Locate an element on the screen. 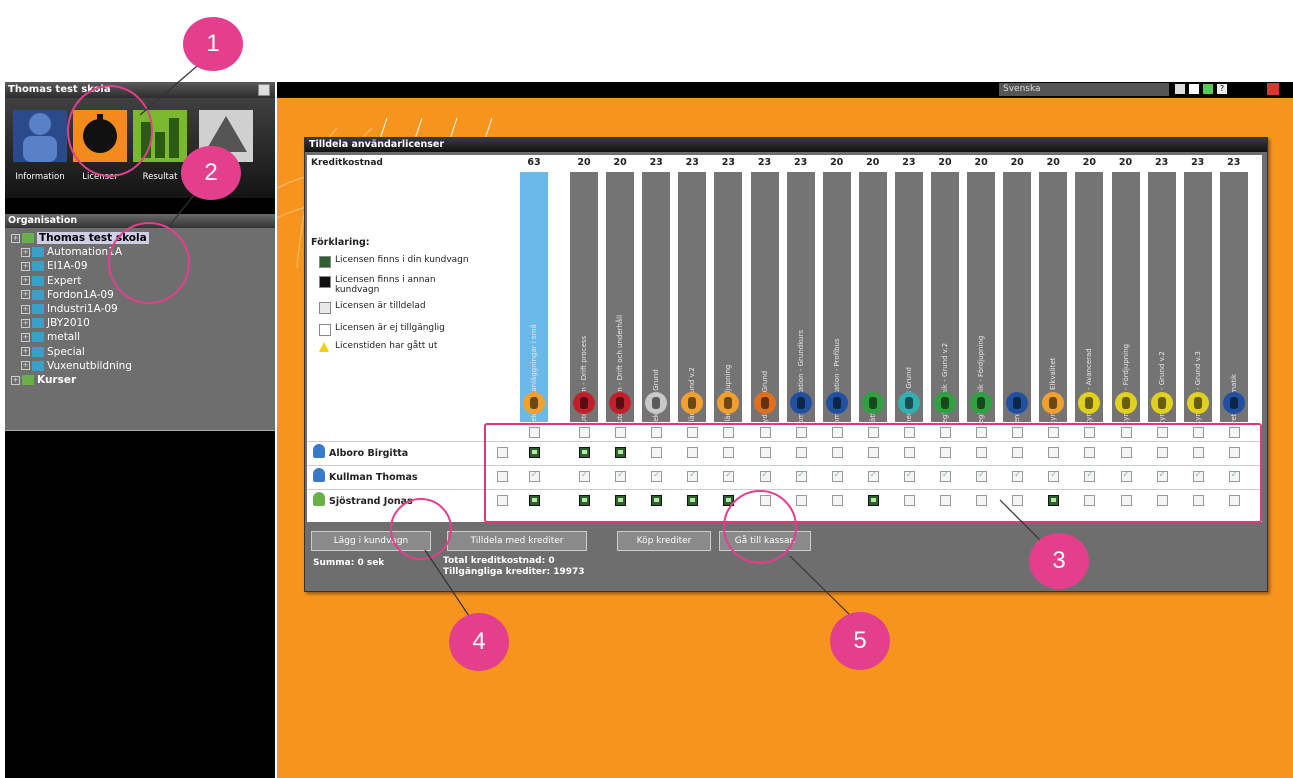  annotation-badge-3: 3 is located at coordinates (1059, 561).